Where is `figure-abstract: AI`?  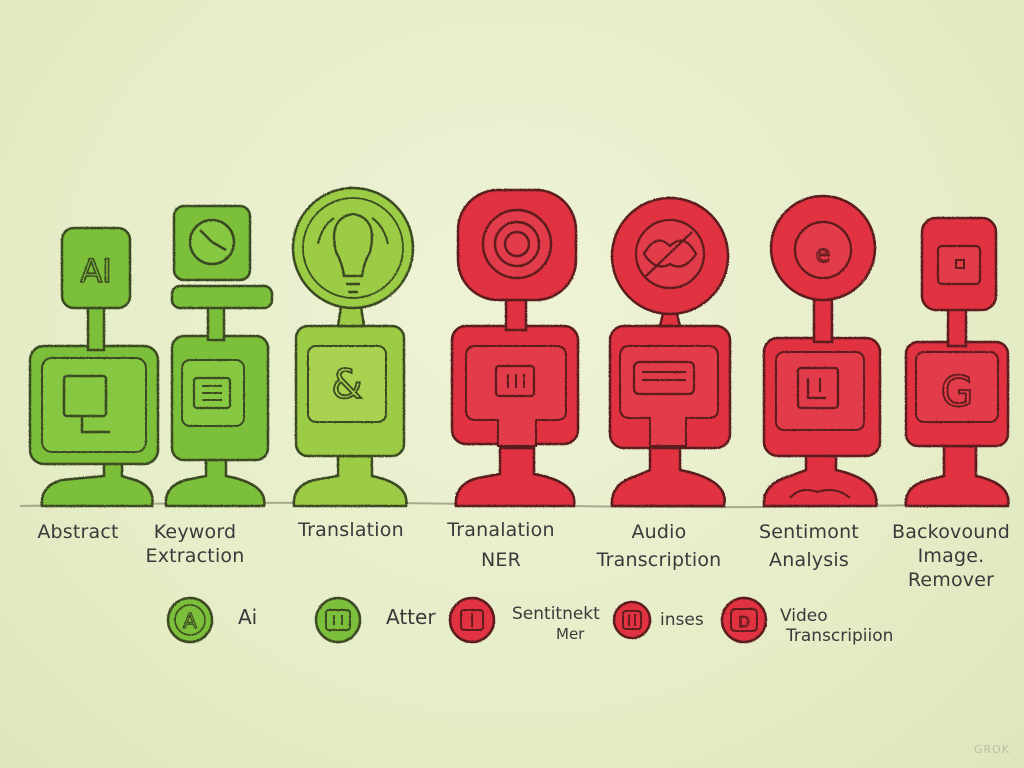
figure-abstract: AI is located at coordinates (94, 367).